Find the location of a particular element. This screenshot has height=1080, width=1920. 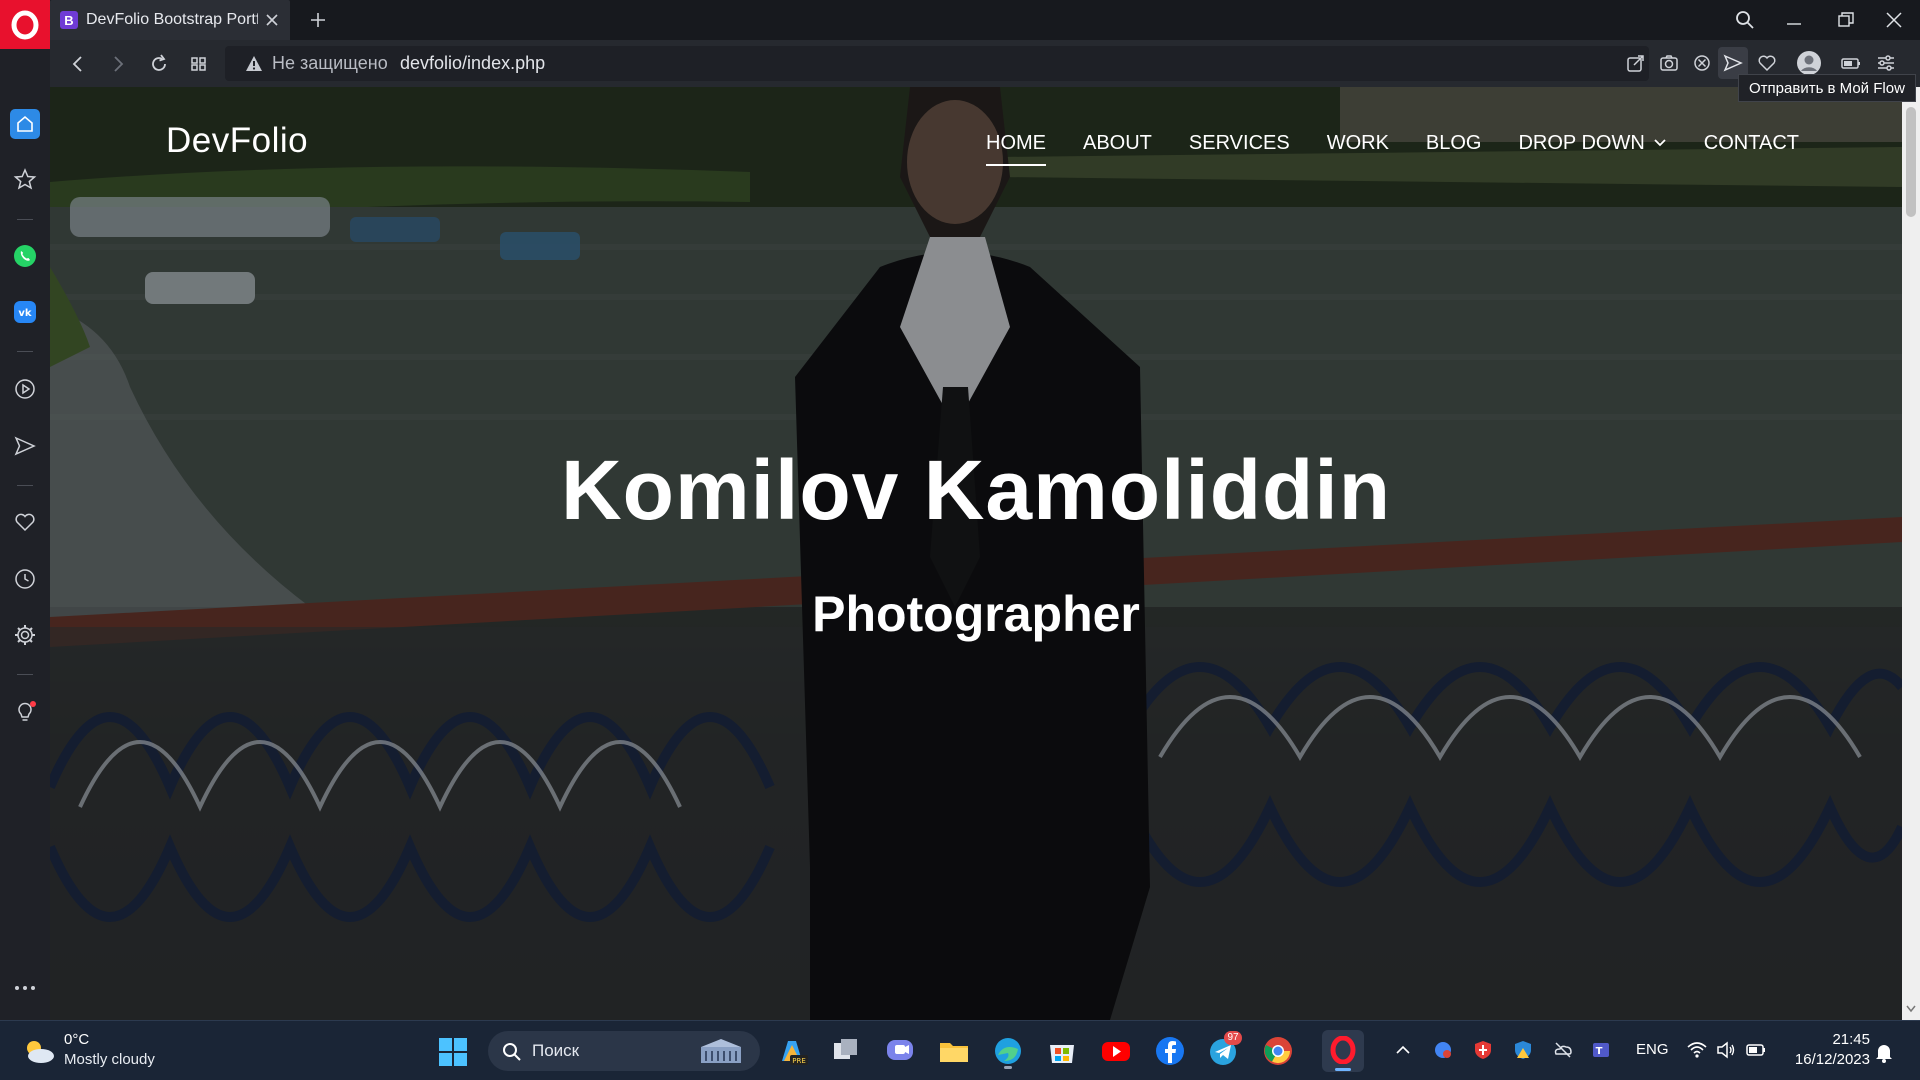

nav-label: ABOUT is located at coordinates (1117, 142).